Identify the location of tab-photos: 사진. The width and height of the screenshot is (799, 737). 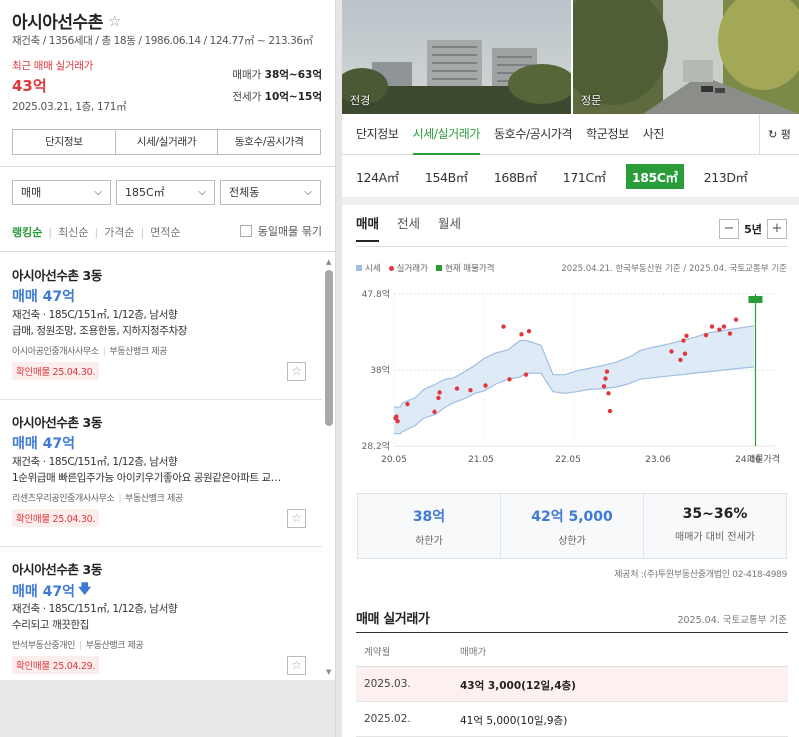
(654, 134).